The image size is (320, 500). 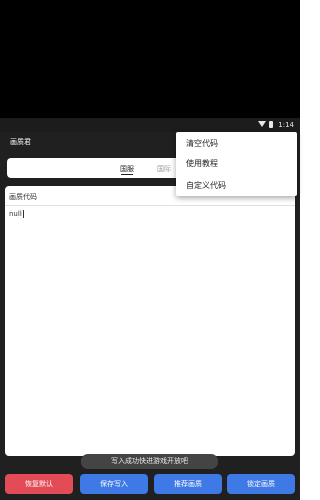 I want to click on lock-quality-button: 锁定画质, so click(x=261, y=484).